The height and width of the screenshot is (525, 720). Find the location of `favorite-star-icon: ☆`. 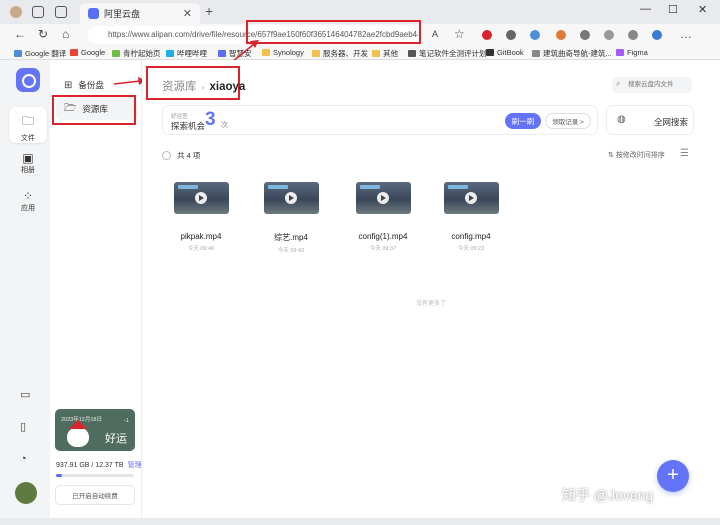

favorite-star-icon: ☆ is located at coordinates (459, 34).